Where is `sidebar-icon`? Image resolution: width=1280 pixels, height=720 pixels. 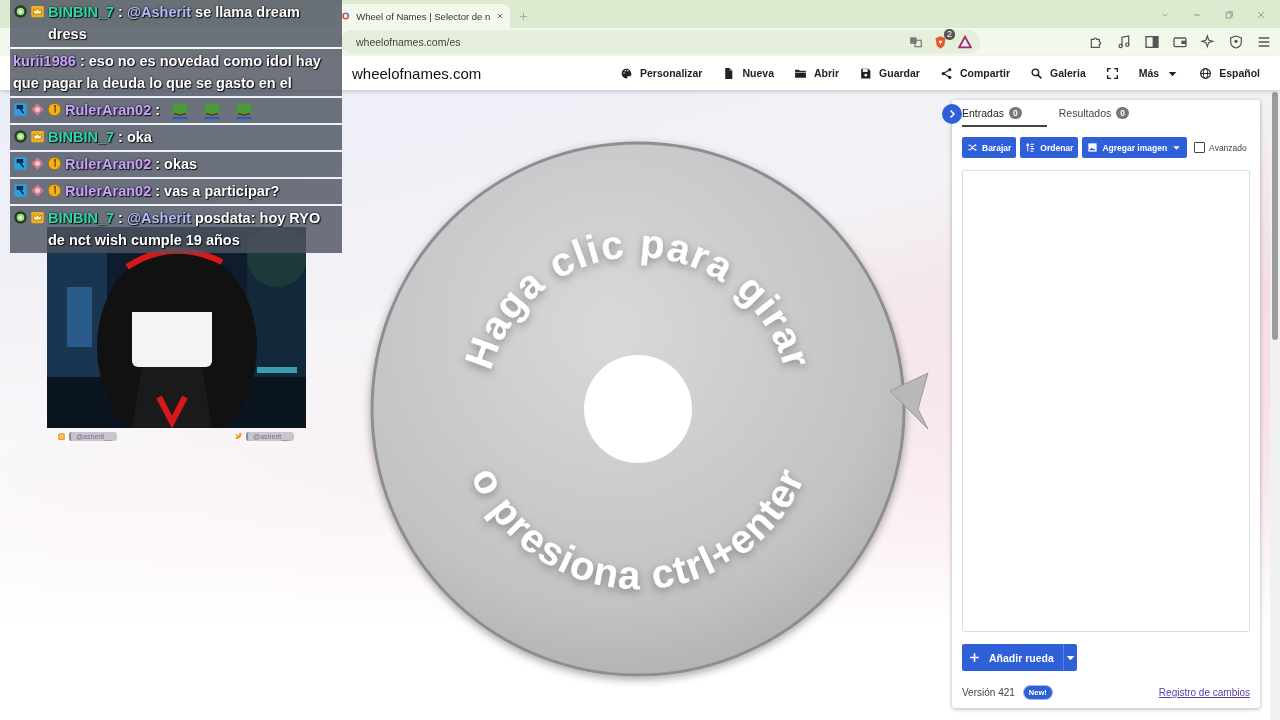 sidebar-icon is located at coordinates (1152, 42).